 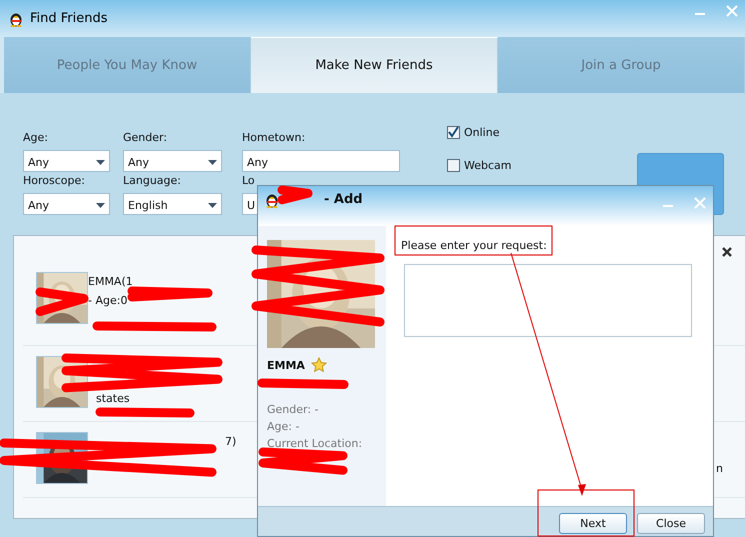 I want to click on result-text: 7), so click(x=230, y=441).